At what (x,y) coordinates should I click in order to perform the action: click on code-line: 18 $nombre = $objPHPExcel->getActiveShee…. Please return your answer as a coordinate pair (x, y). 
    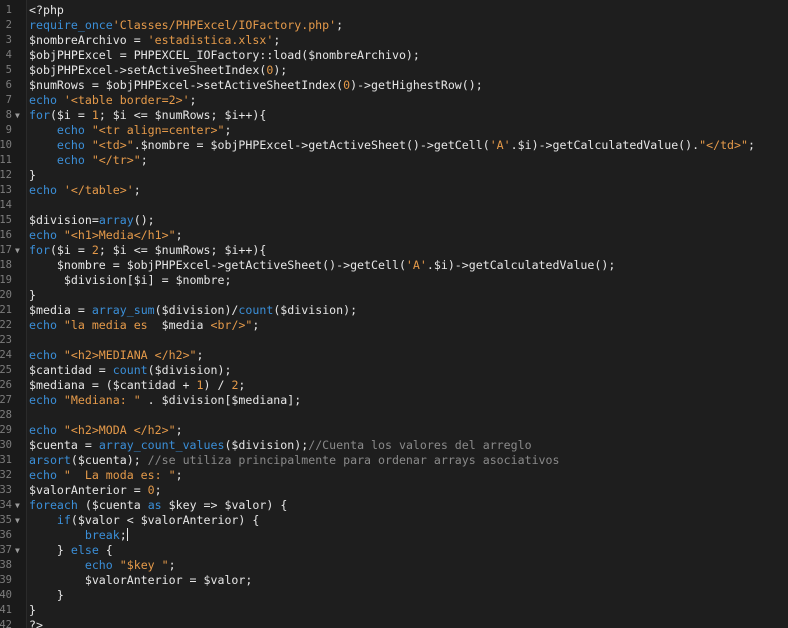
    Looking at the image, I should click on (394, 265).